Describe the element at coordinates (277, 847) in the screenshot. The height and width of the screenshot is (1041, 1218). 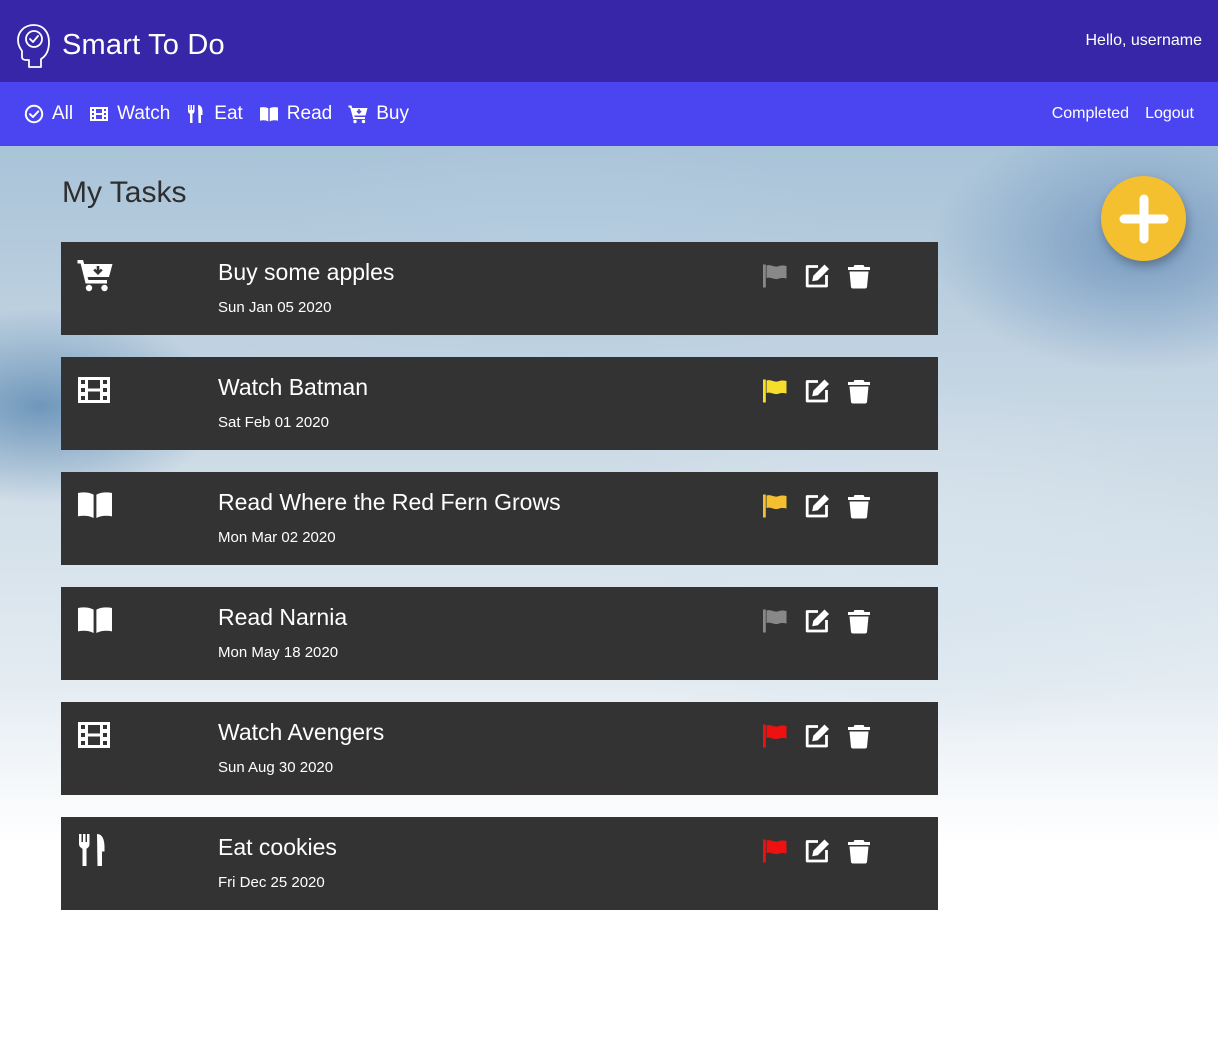
I see `task-title: Eat cookies` at that location.